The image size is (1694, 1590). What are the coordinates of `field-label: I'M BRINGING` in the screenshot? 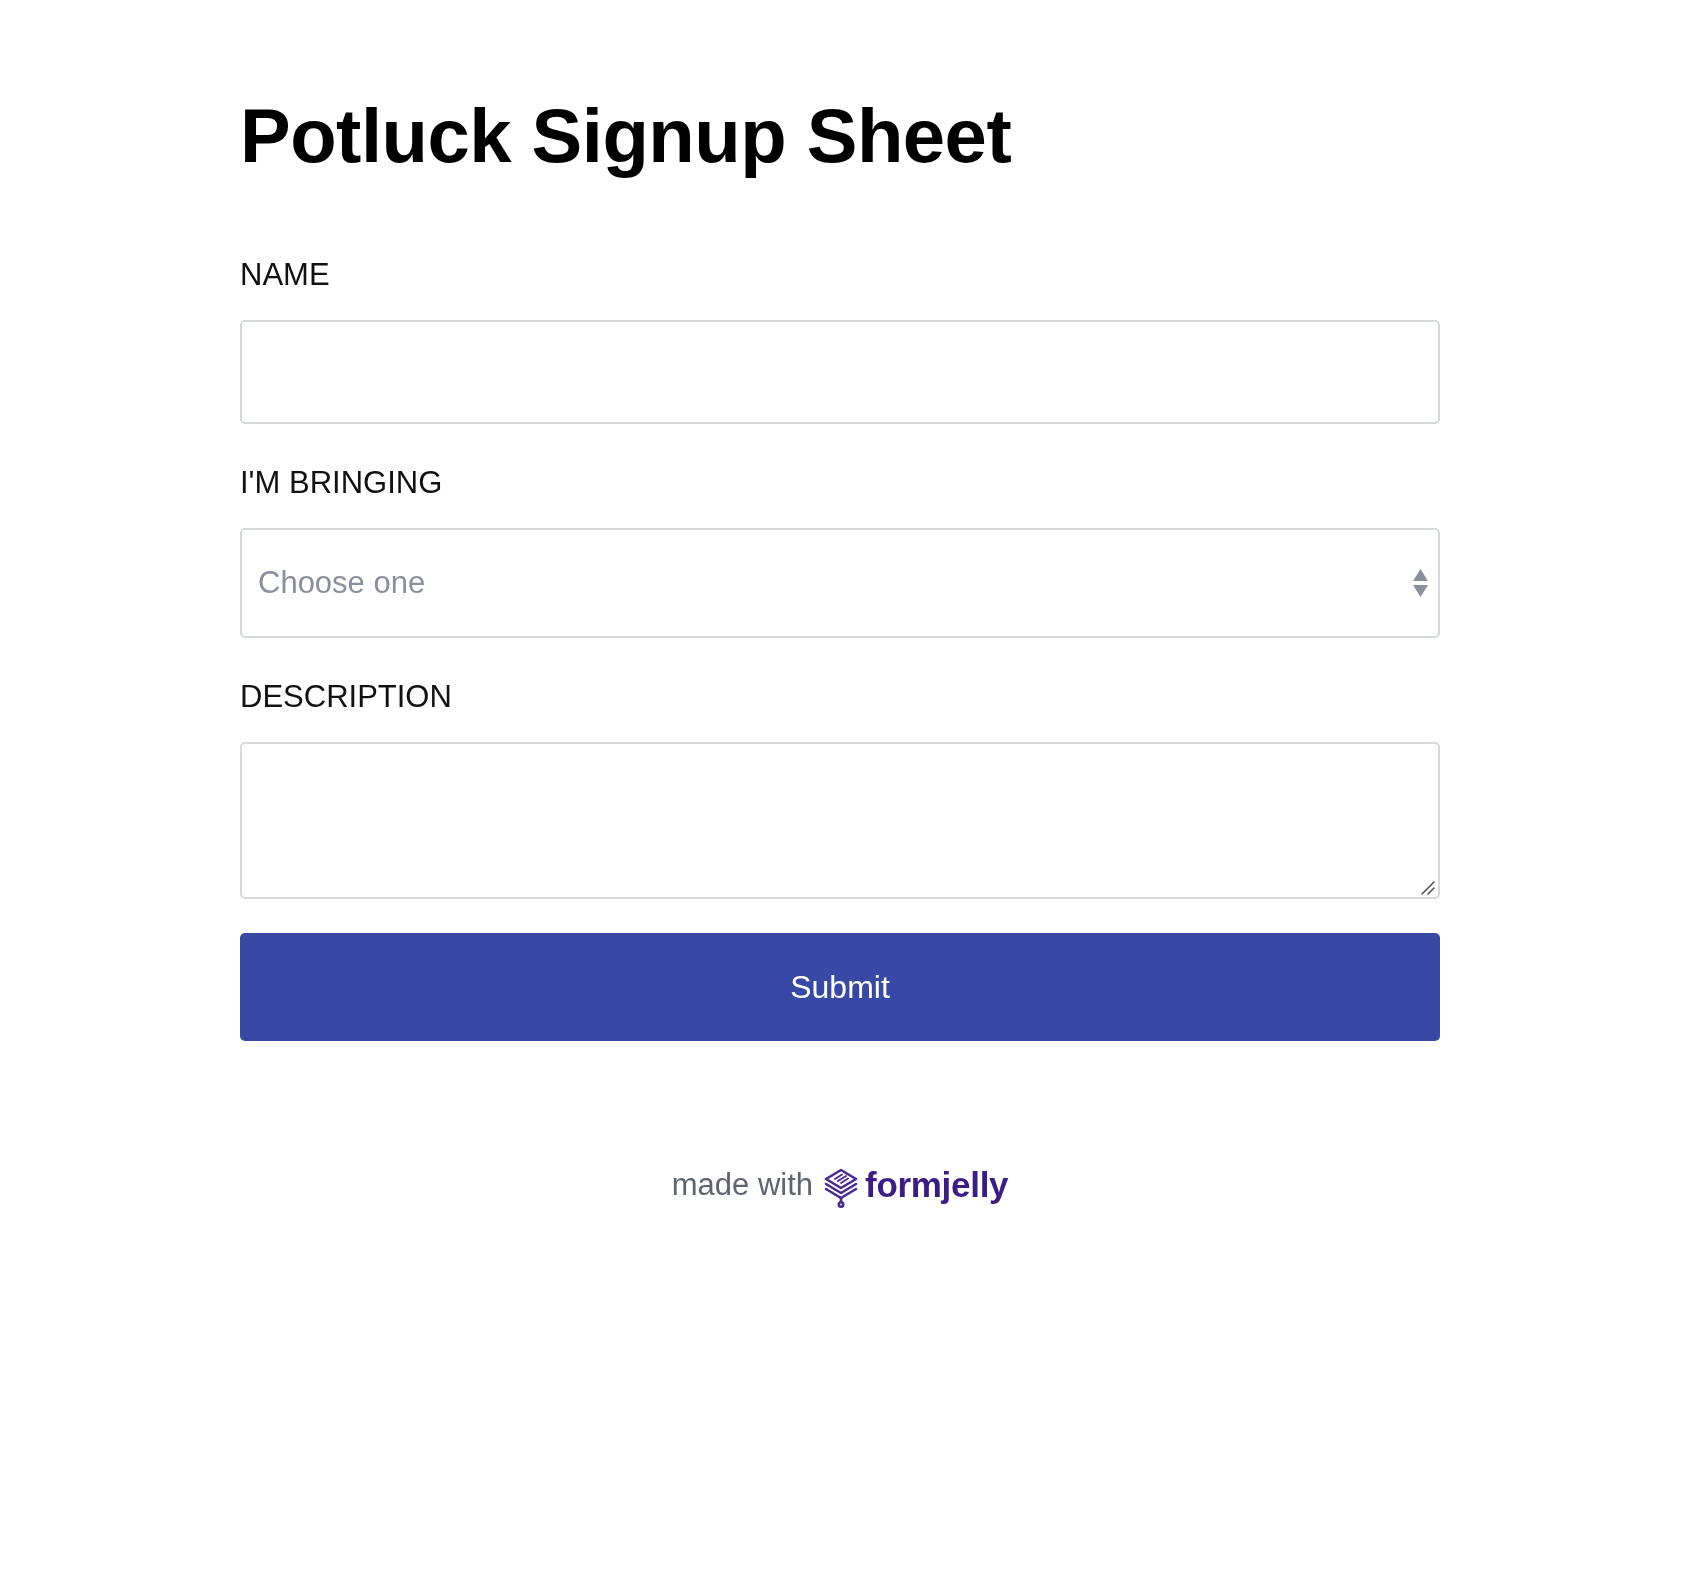 It's located at (341, 483).